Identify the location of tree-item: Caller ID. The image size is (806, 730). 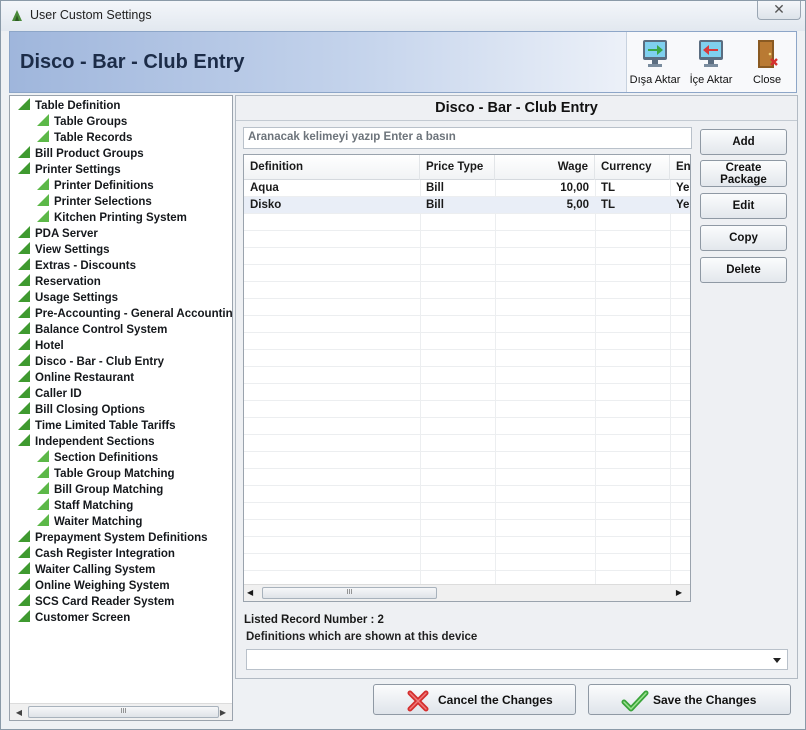
(50, 394).